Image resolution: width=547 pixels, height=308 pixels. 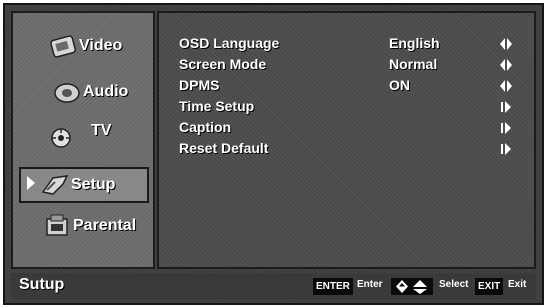 I want to click on exit-key-text: Exit, so click(x=517, y=284).